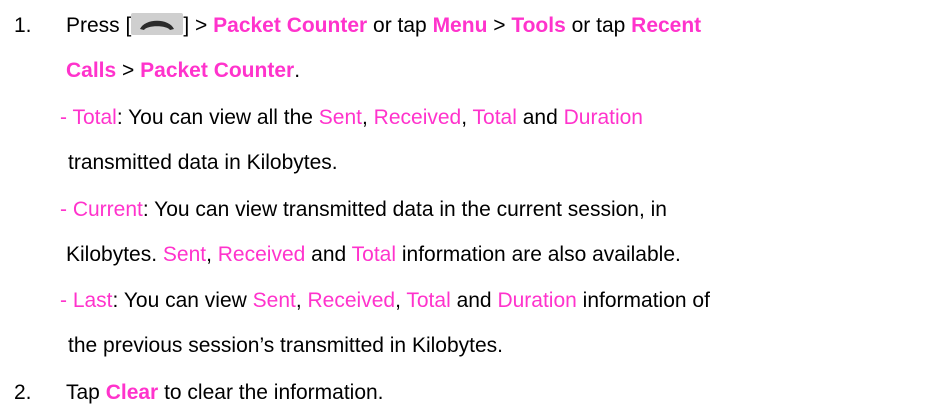 The height and width of the screenshot is (420, 939). What do you see at coordinates (94, 117) in the screenshot?
I see `total-label: Total` at bounding box center [94, 117].